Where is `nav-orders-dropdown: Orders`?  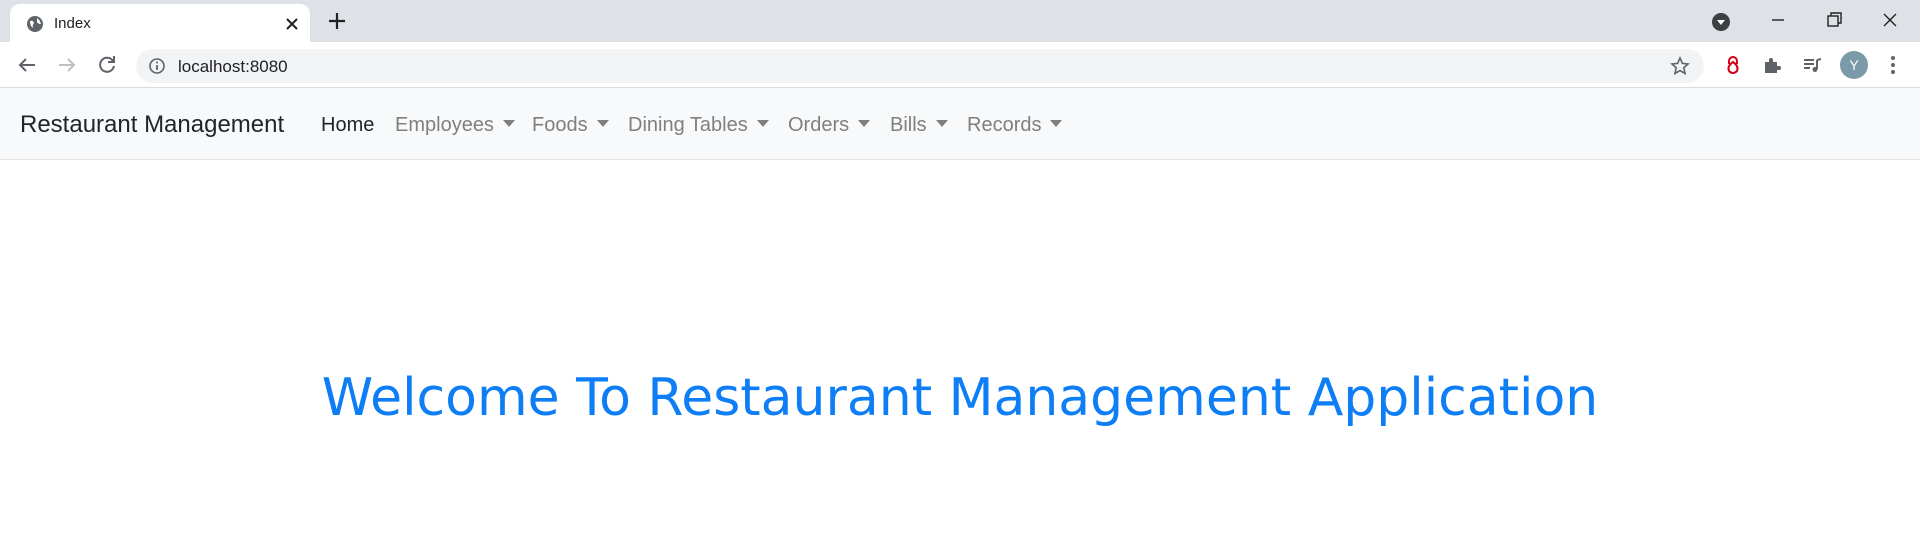
nav-orders-dropdown: Orders is located at coordinates (829, 125).